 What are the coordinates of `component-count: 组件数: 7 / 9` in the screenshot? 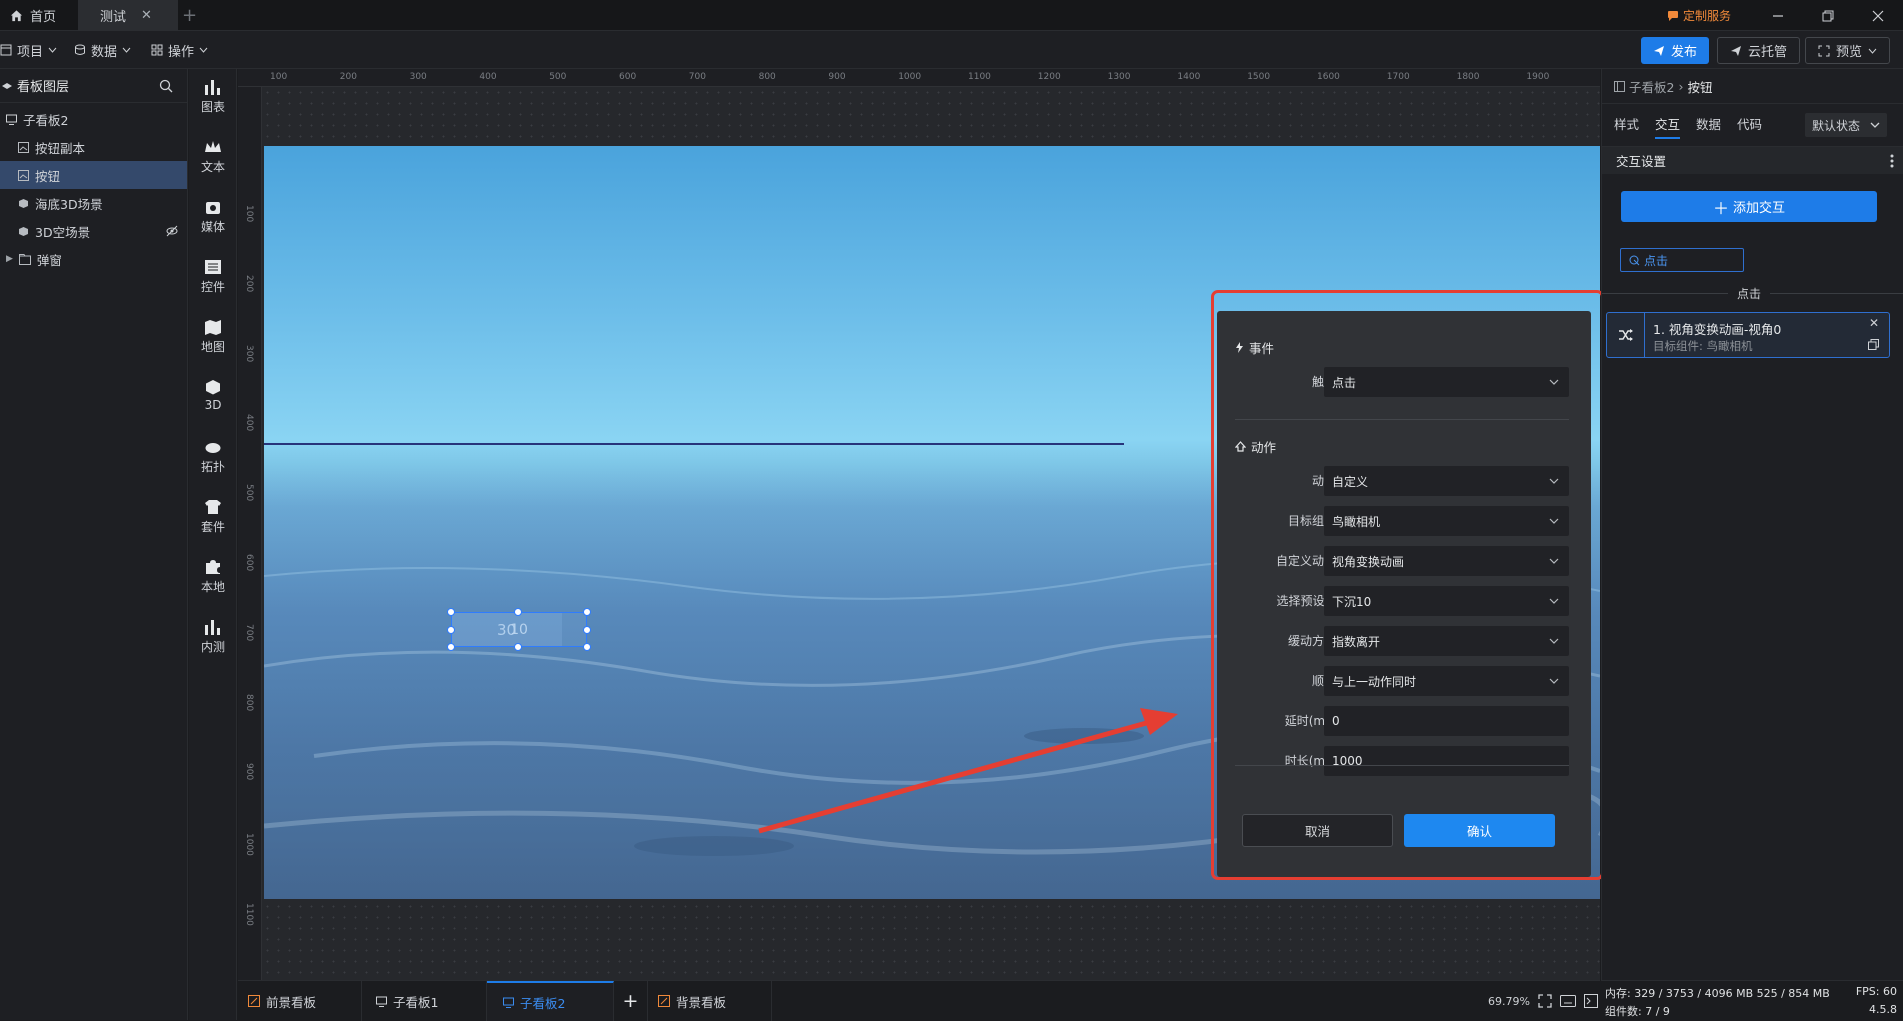 It's located at (1637, 1011).